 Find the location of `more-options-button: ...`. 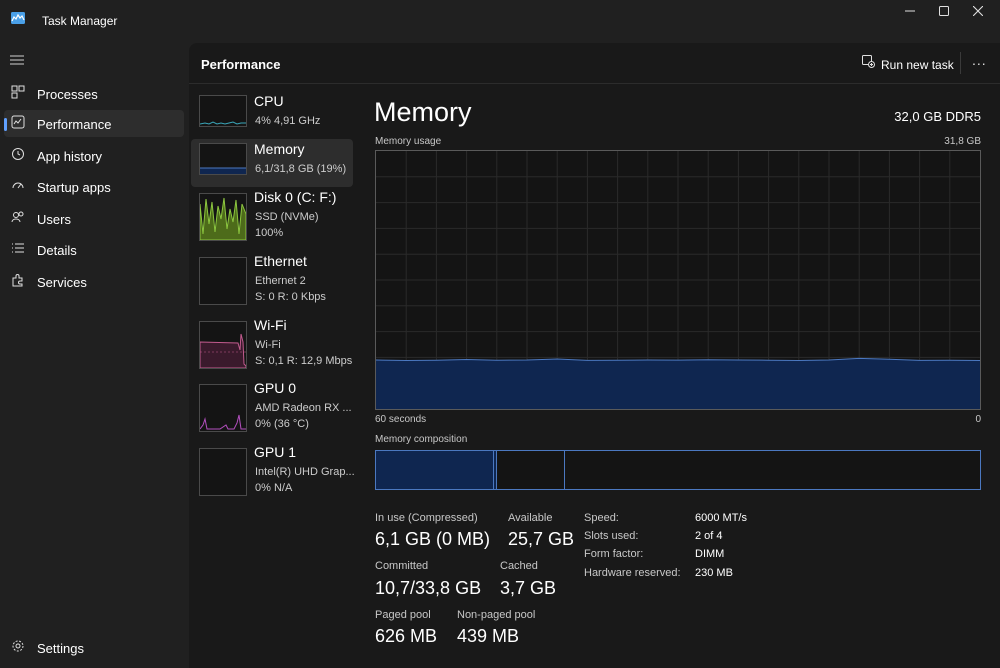

more-options-button: ... is located at coordinates (979, 60).